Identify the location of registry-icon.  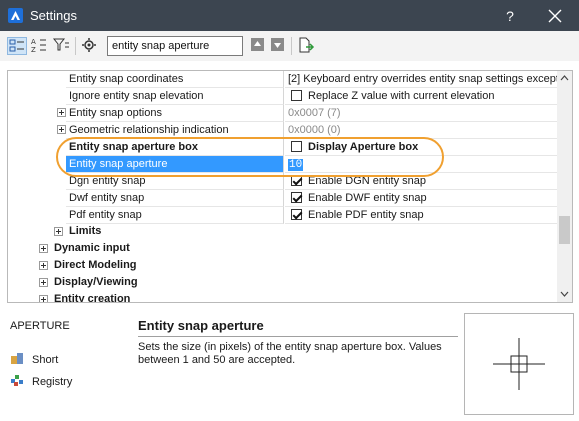
(17, 380).